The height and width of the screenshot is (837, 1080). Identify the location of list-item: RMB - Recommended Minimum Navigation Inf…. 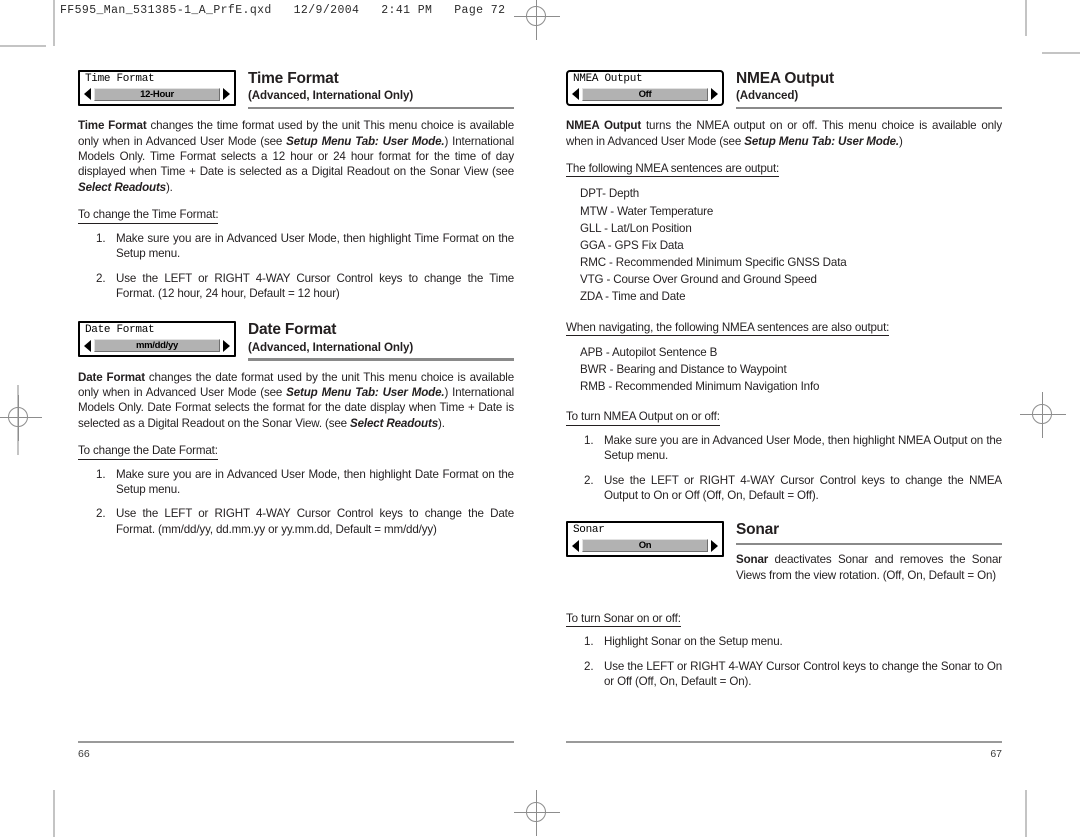
(700, 387).